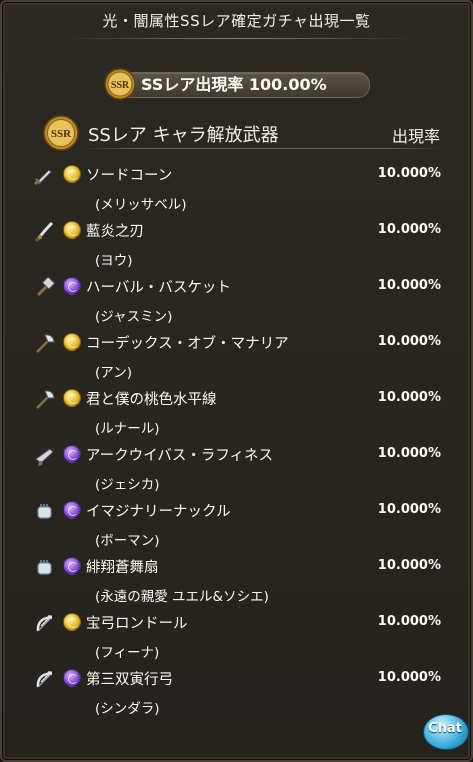  What do you see at coordinates (44, 457) in the screenshot?
I see `gun-icon` at bounding box center [44, 457].